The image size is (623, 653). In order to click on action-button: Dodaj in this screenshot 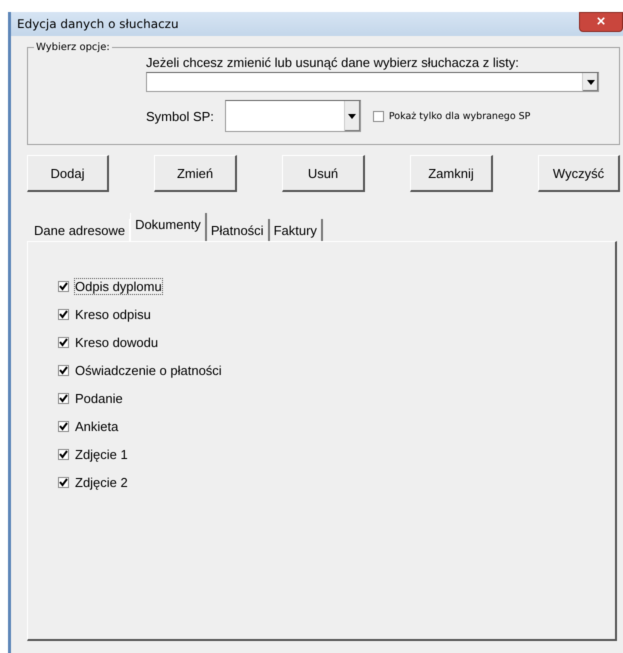, I will do `click(68, 173)`.